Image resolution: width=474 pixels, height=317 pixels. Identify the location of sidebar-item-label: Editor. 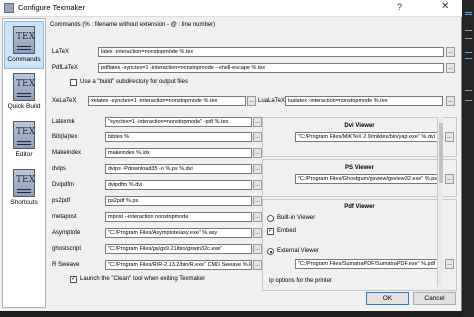
(24, 154).